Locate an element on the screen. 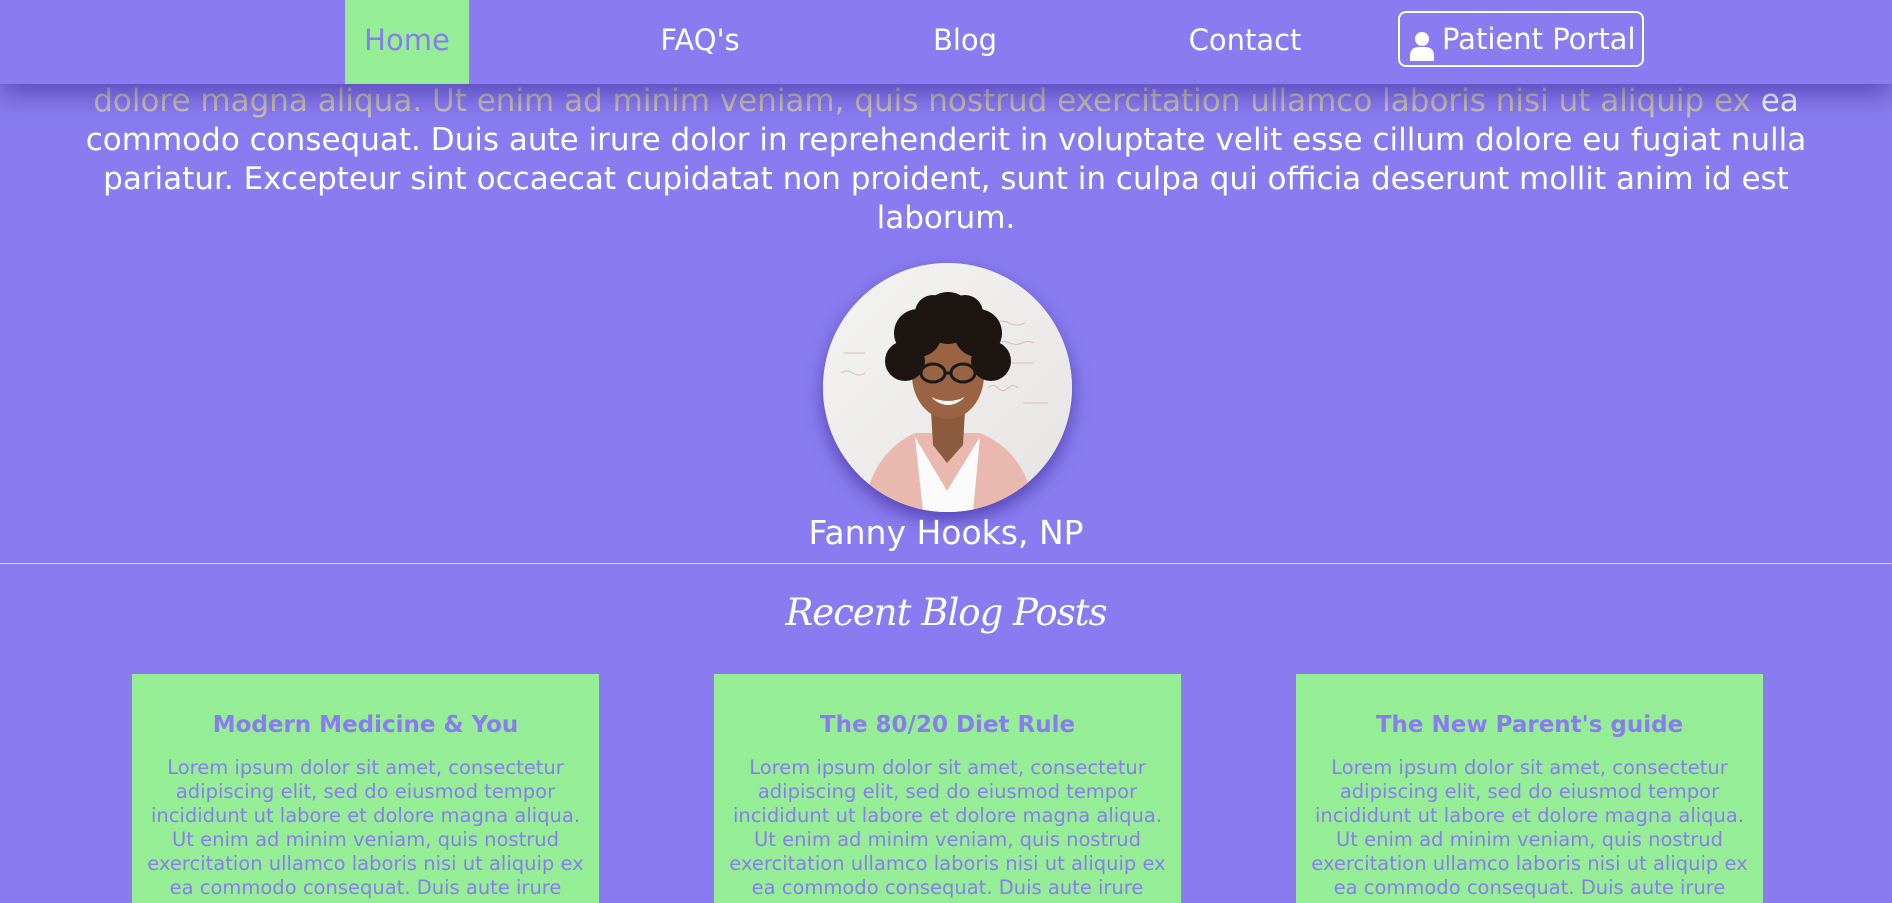  user-icon is located at coordinates (1422, 43).